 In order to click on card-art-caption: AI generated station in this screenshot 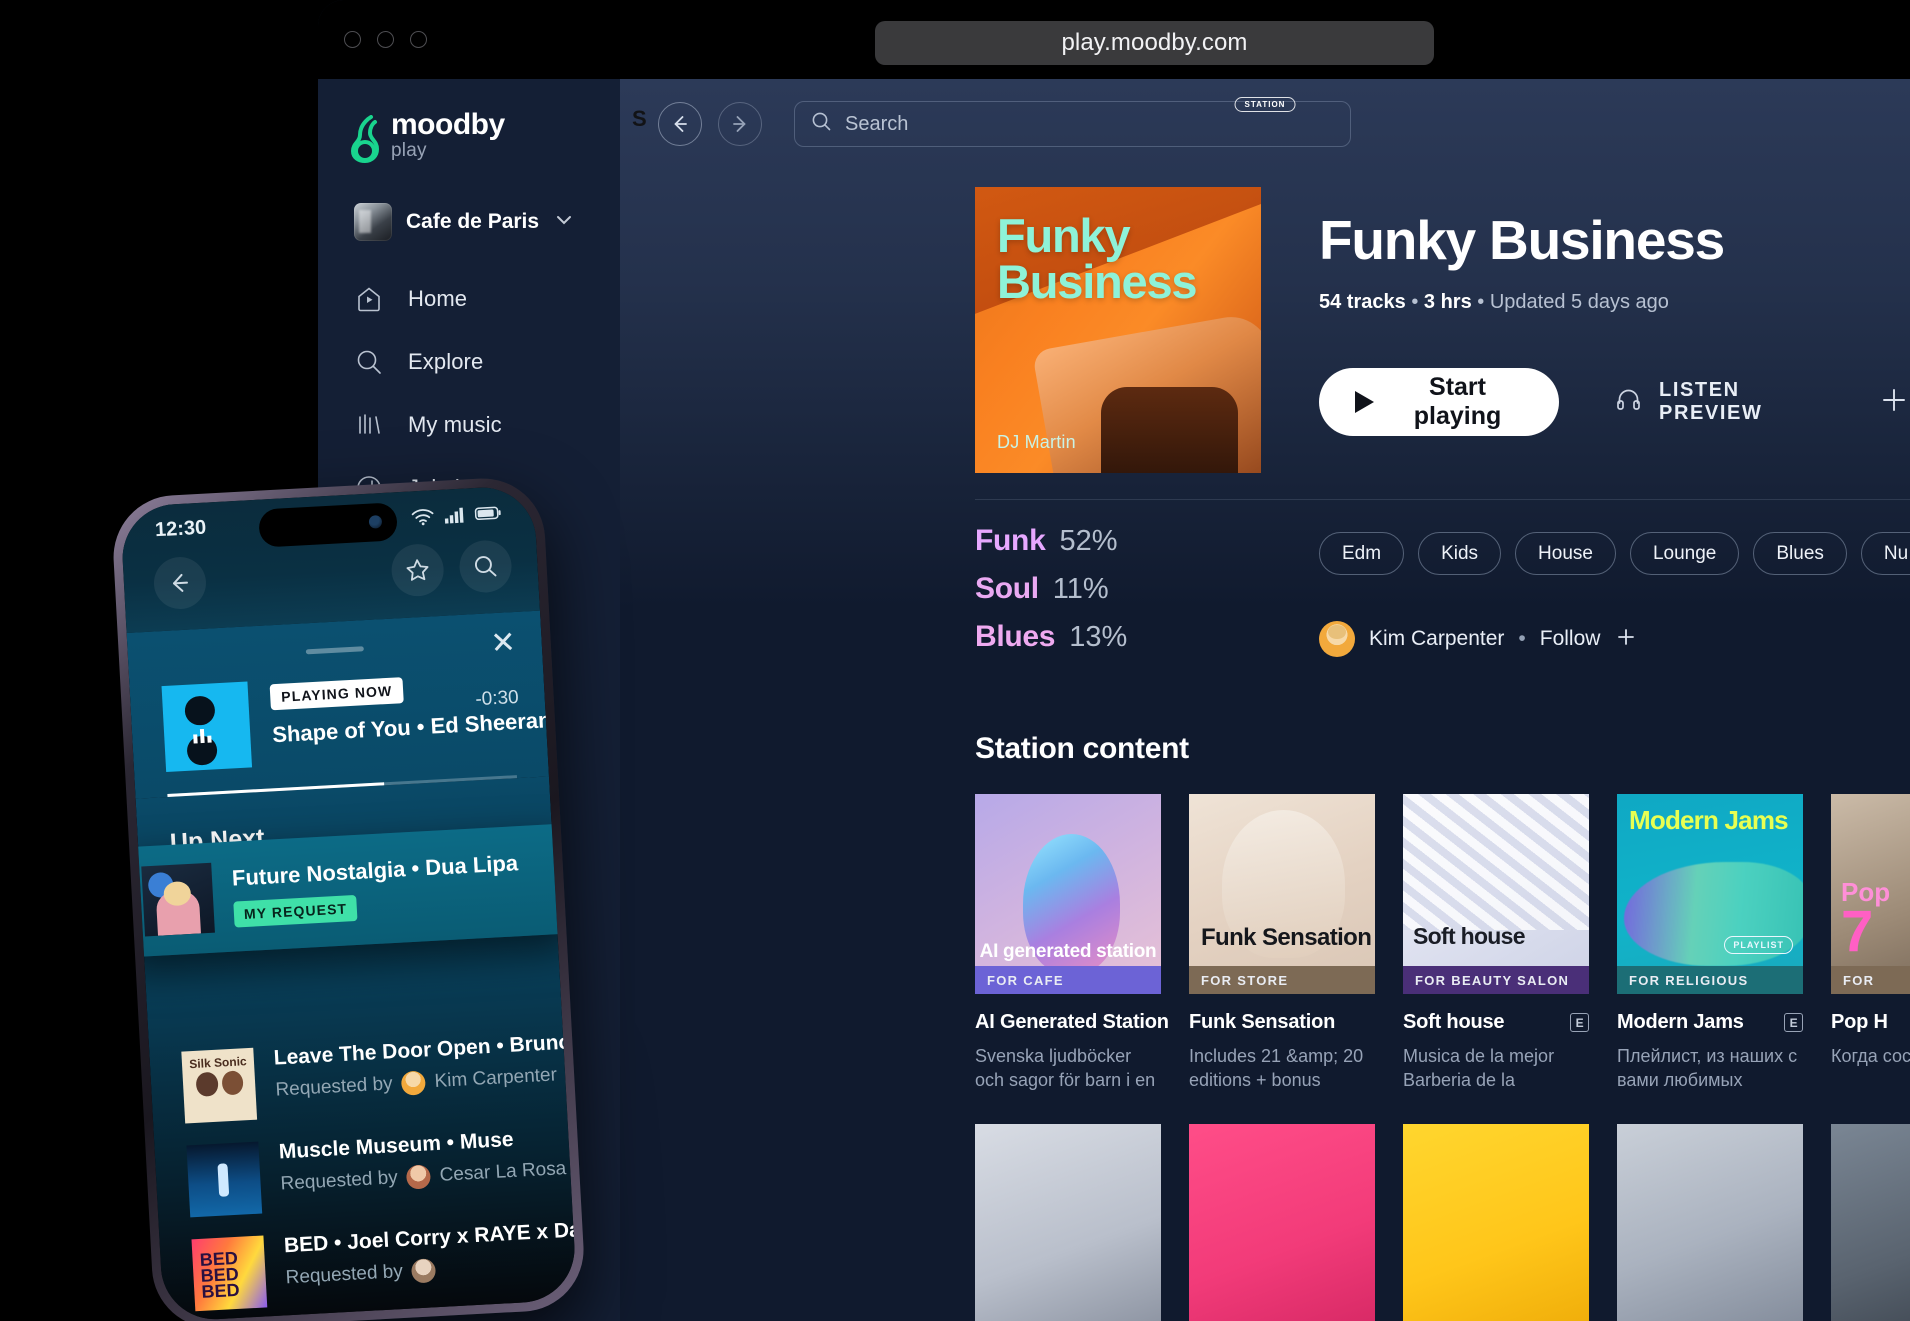, I will do `click(1068, 952)`.